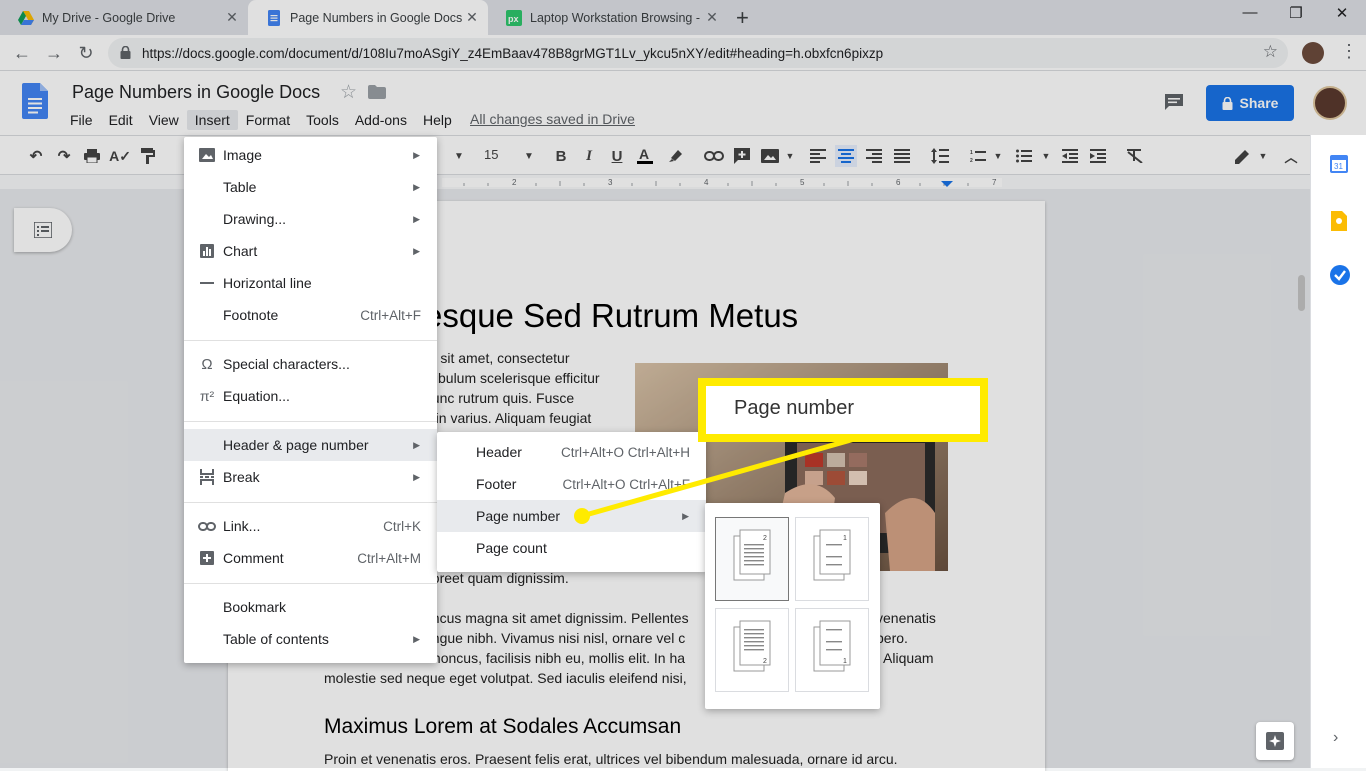 Image resolution: width=1366 pixels, height=771 pixels. Describe the element at coordinates (794, 408) in the screenshot. I see `callout-label: Page number` at that location.